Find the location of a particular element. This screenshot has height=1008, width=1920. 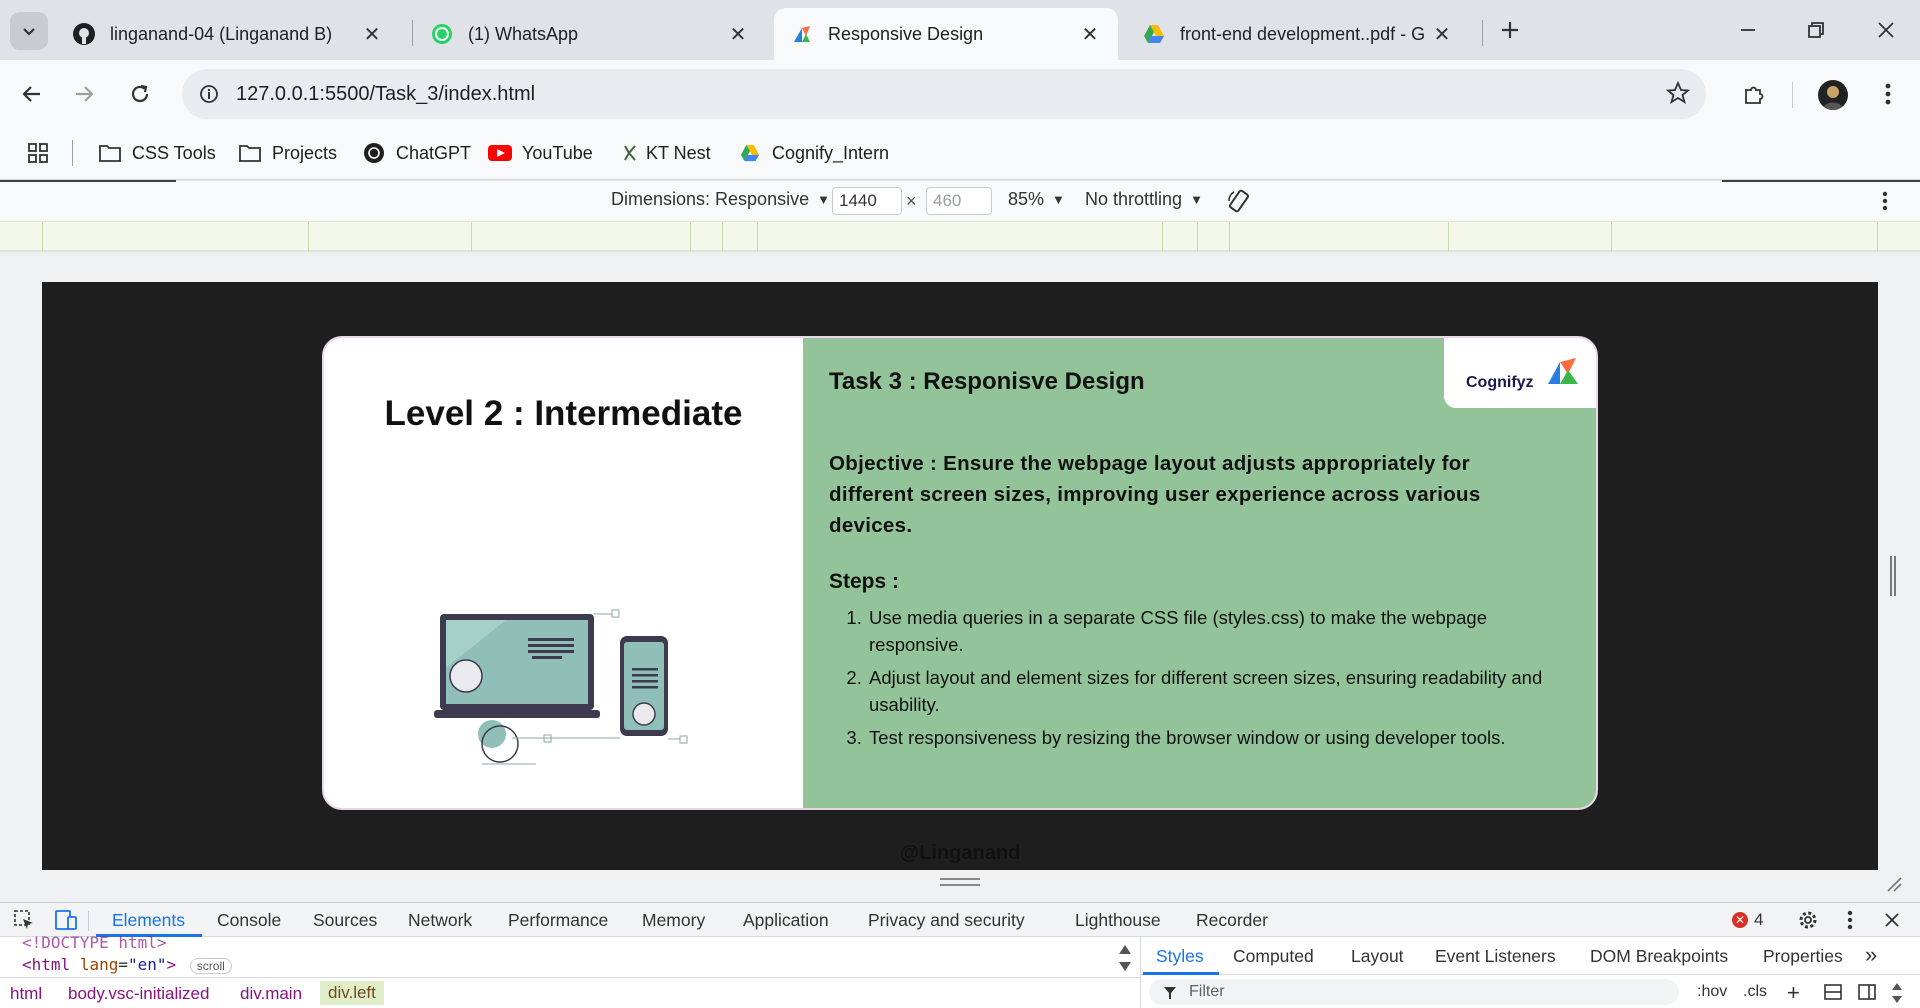

styles-filter-row: Filter :hov .cls + is located at coordinates (1529, 993).